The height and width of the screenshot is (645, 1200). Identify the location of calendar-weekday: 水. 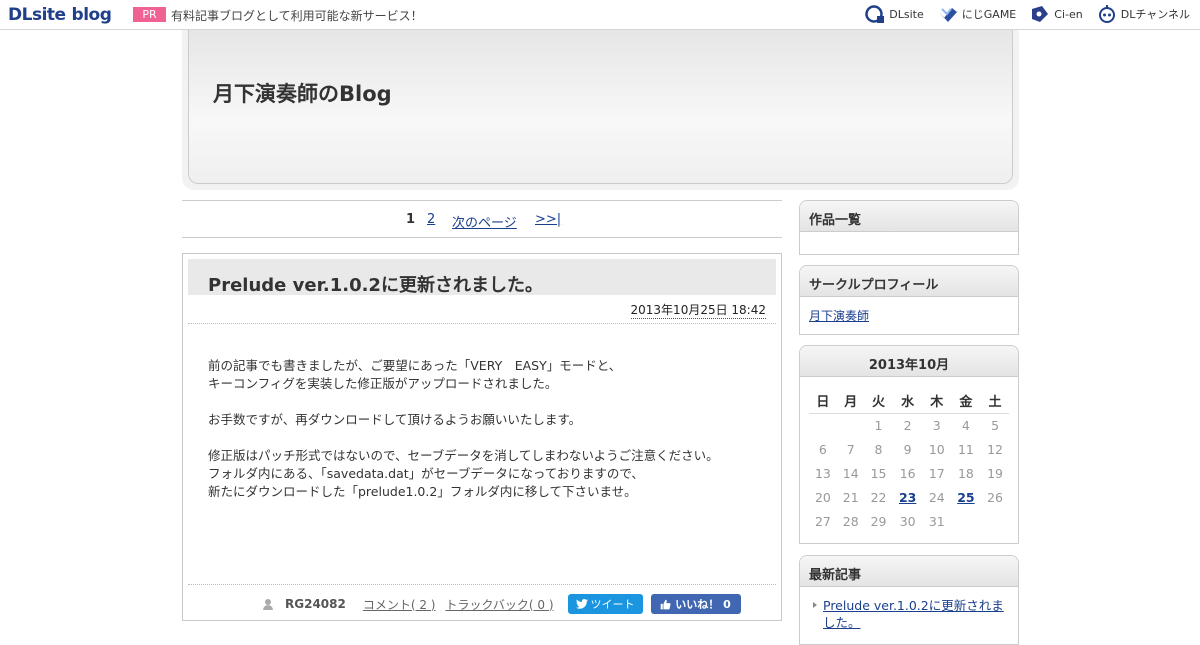
(907, 401).